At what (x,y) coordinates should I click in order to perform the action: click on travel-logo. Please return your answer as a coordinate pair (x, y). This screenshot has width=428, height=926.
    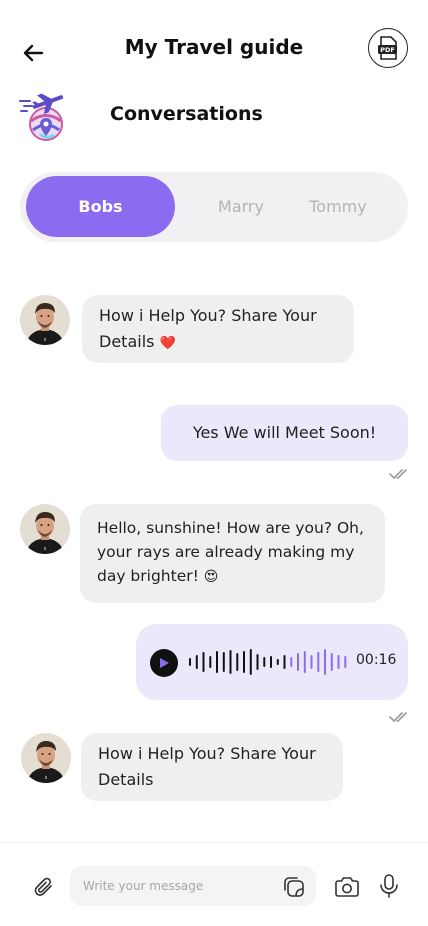
    Looking at the image, I should click on (46, 115).